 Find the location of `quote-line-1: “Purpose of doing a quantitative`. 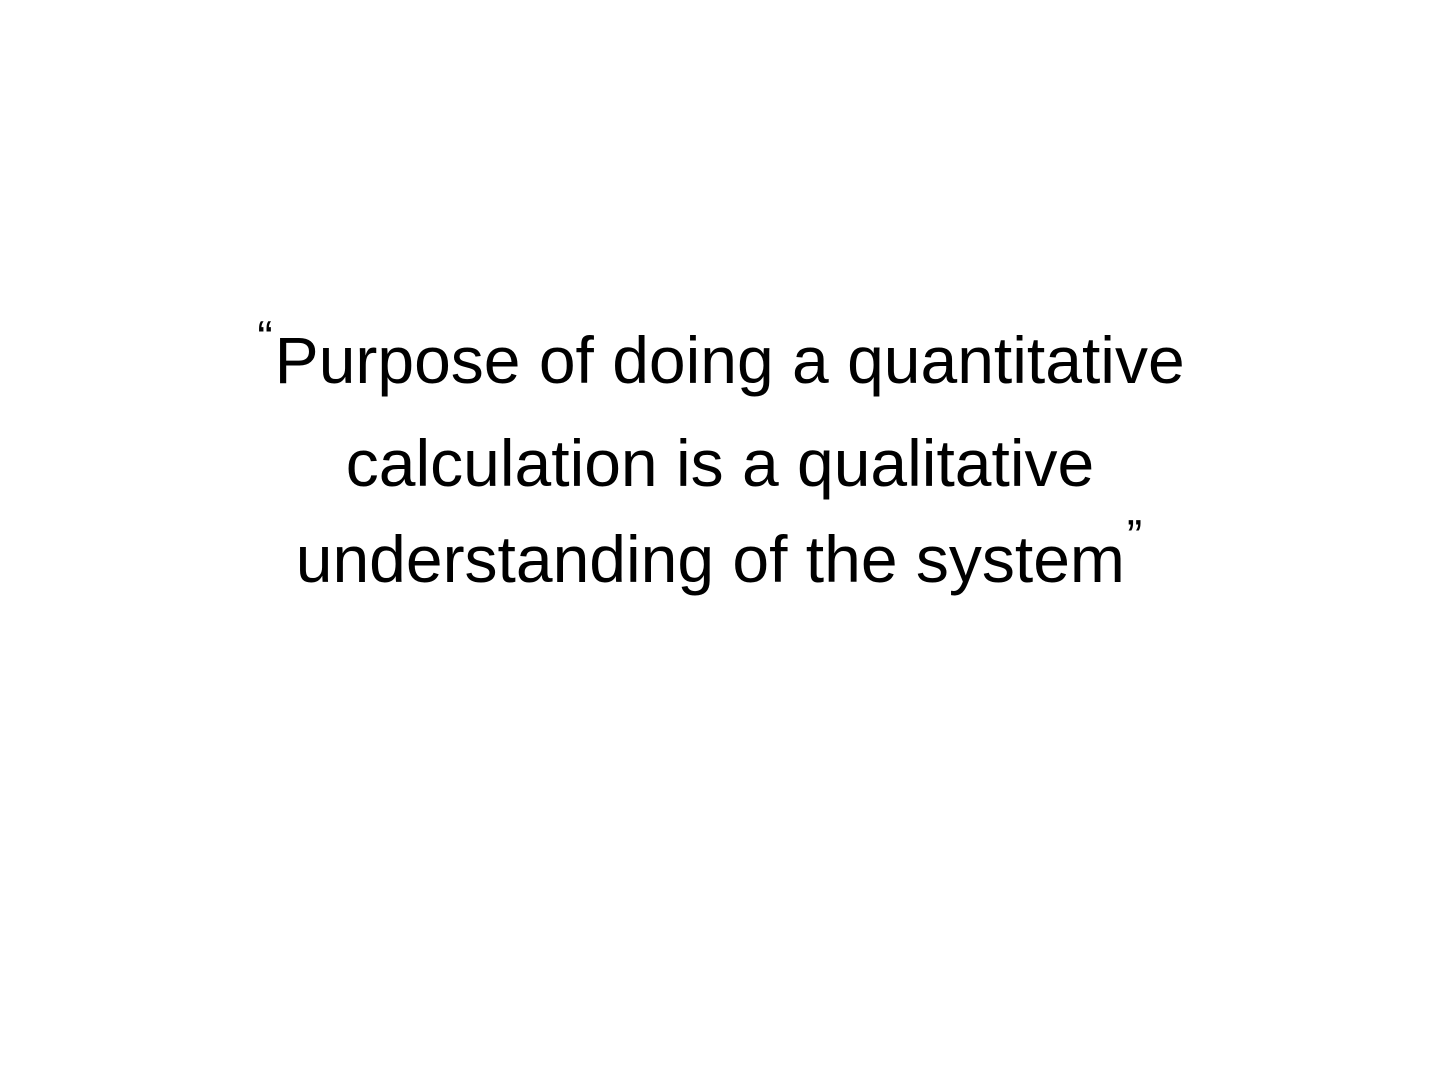

quote-line-1: “Purpose of doing a quantitative is located at coordinates (720, 363).